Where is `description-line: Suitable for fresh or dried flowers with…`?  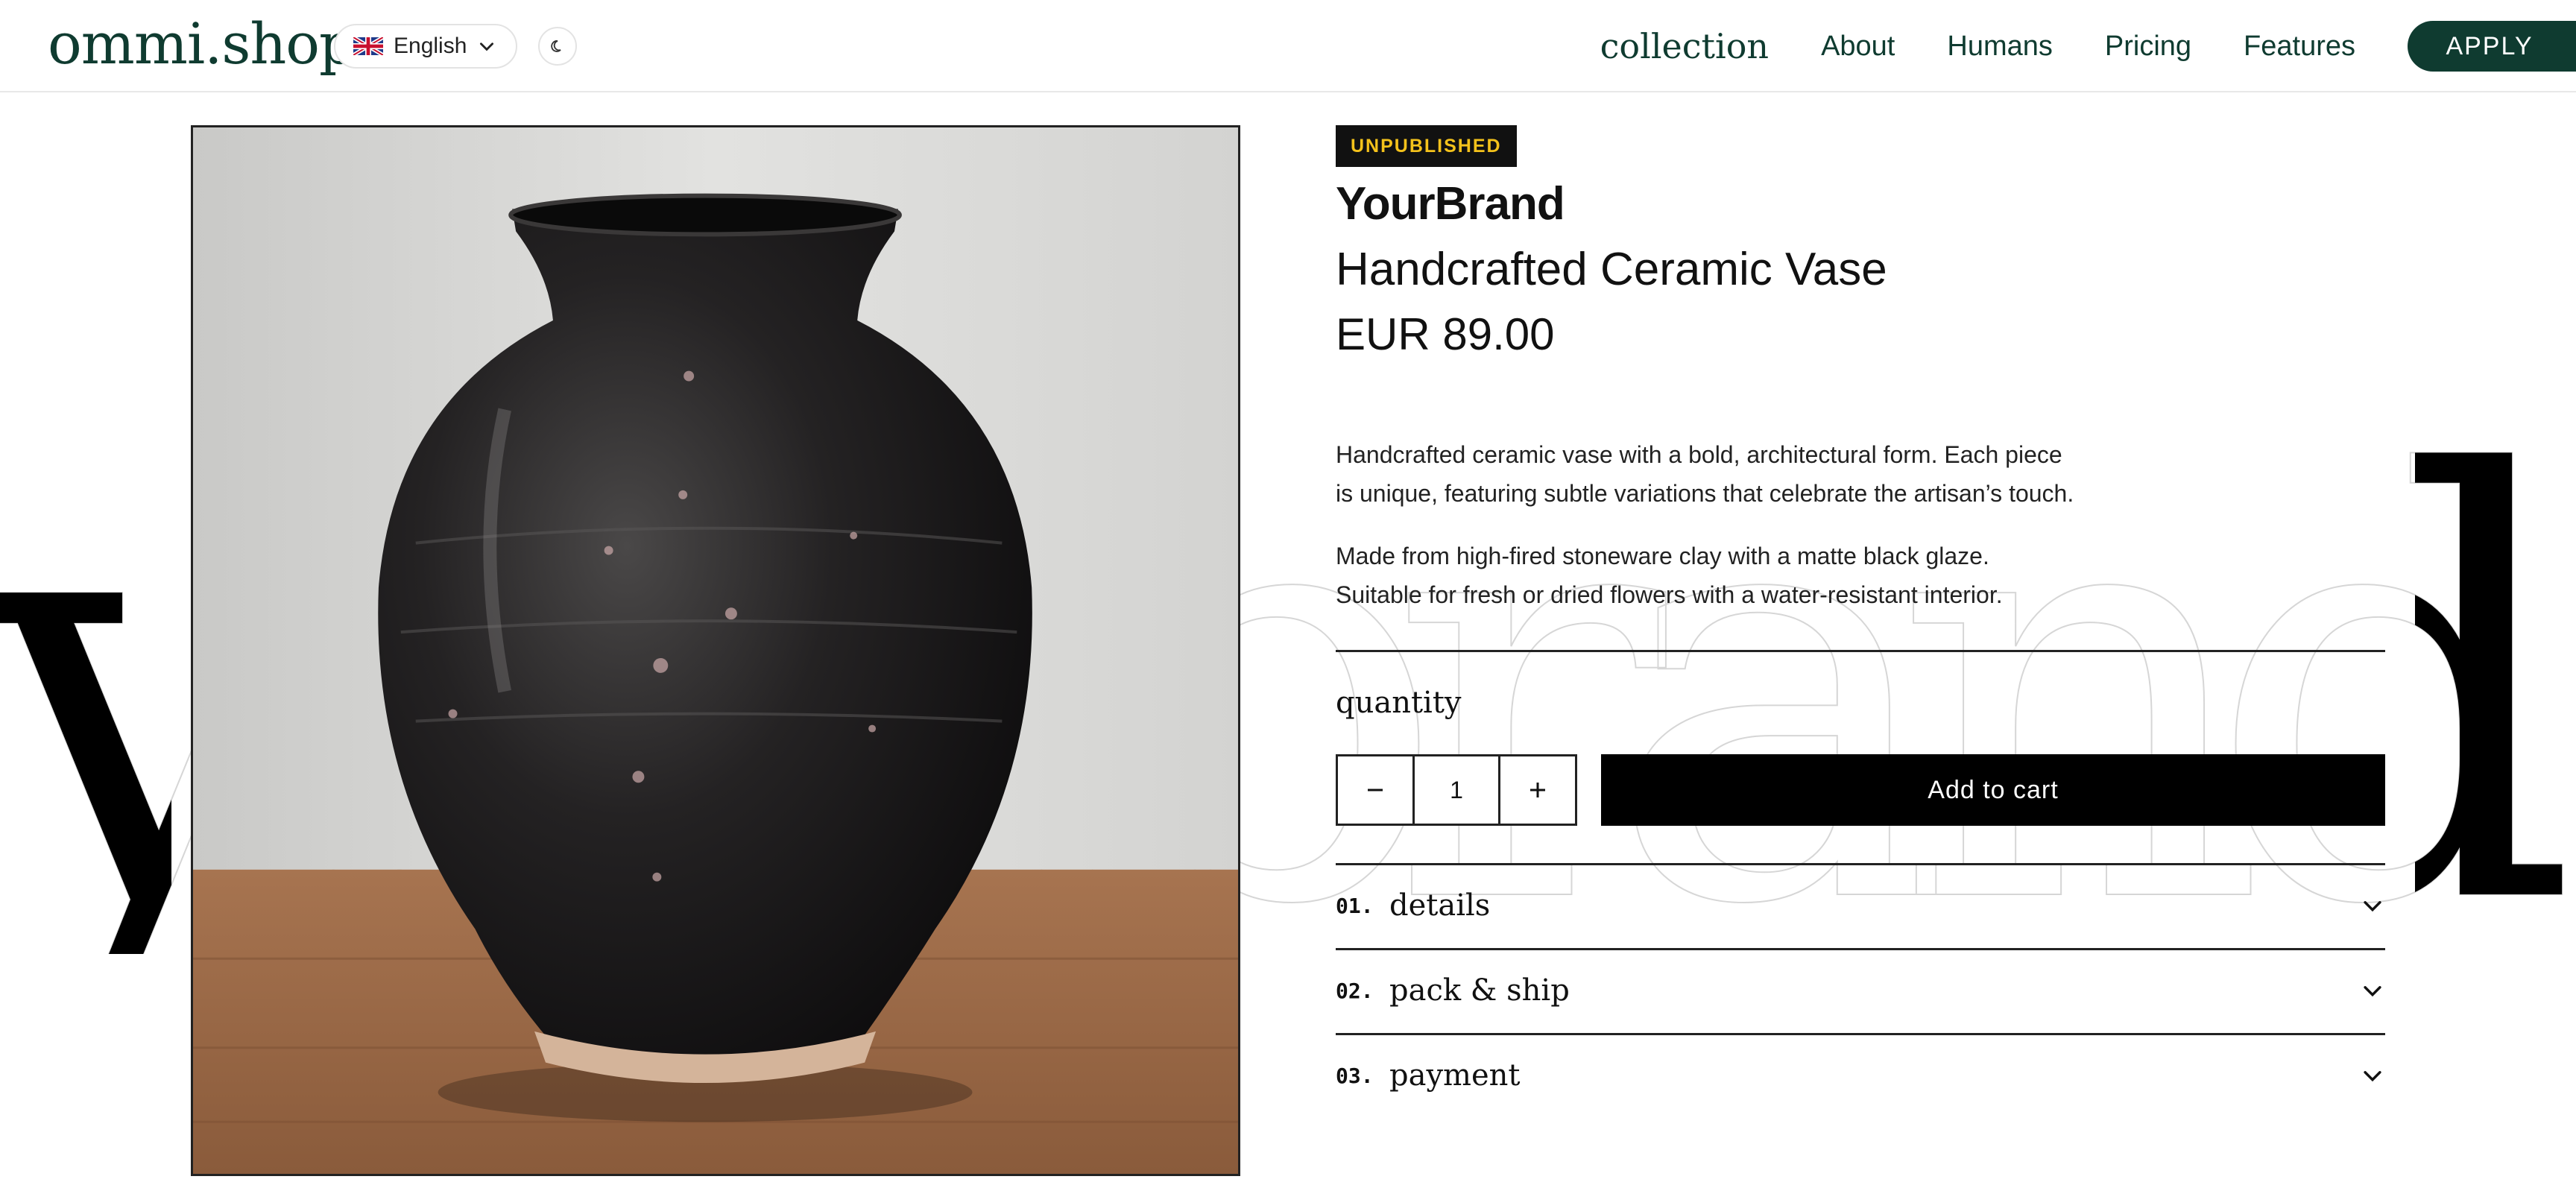 description-line: Suitable for fresh or dried flowers with… is located at coordinates (1670, 594).